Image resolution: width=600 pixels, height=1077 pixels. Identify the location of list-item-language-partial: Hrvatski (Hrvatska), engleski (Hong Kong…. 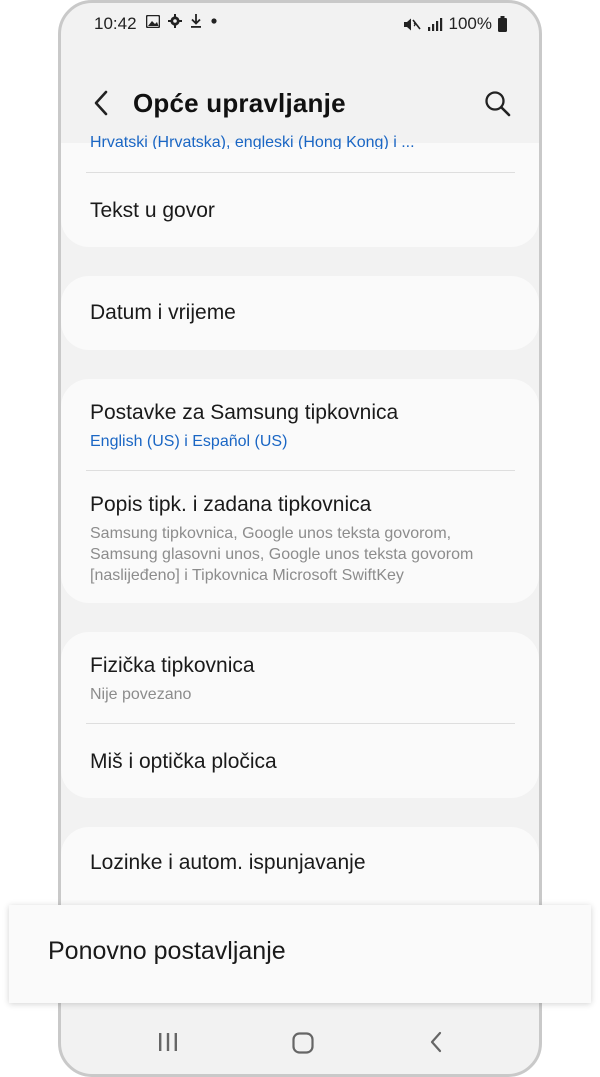
(302, 142).